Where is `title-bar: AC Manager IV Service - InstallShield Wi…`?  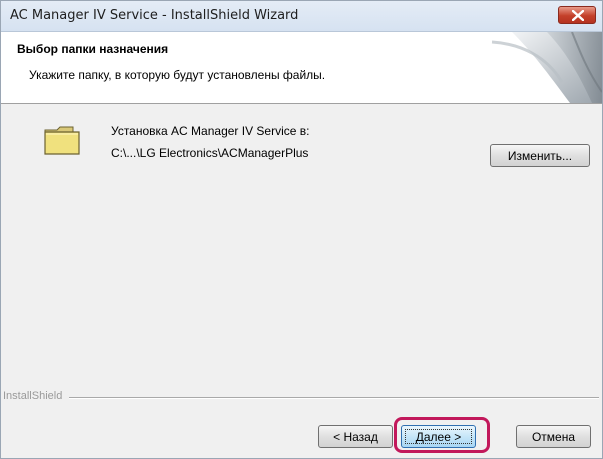
title-bar: AC Manager IV Service - InstallShield Wi… is located at coordinates (301, 16).